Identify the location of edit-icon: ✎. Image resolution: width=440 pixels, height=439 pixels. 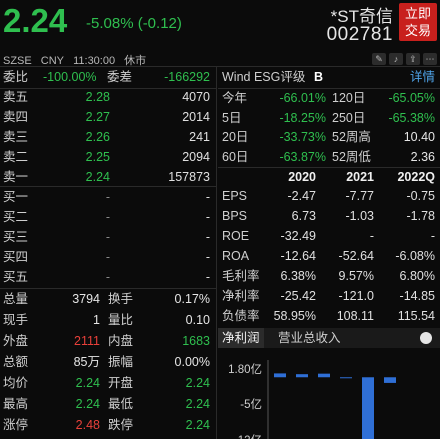
(379, 59).